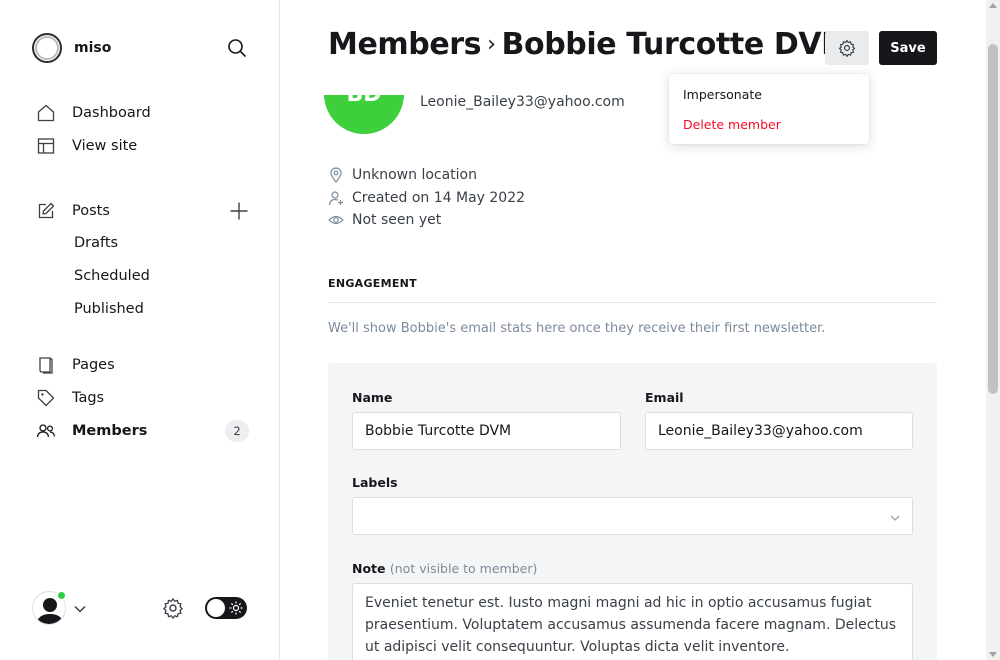 The image size is (1000, 660). Describe the element at coordinates (216, 608) in the screenshot. I see `toggle-knob` at that location.